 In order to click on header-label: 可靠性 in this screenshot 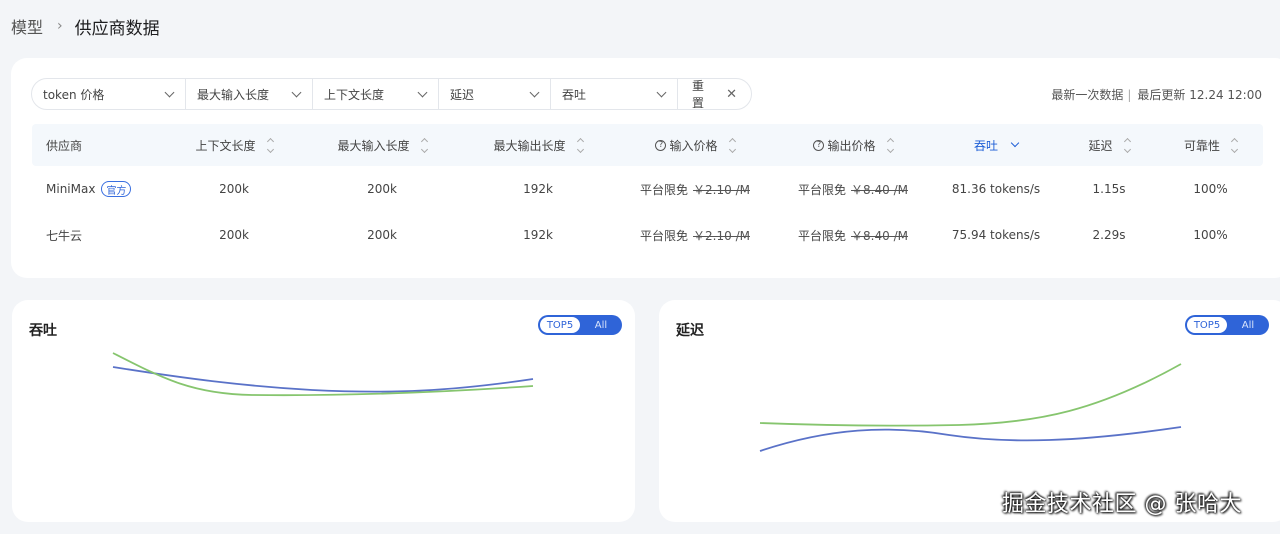, I will do `click(1201, 145)`.